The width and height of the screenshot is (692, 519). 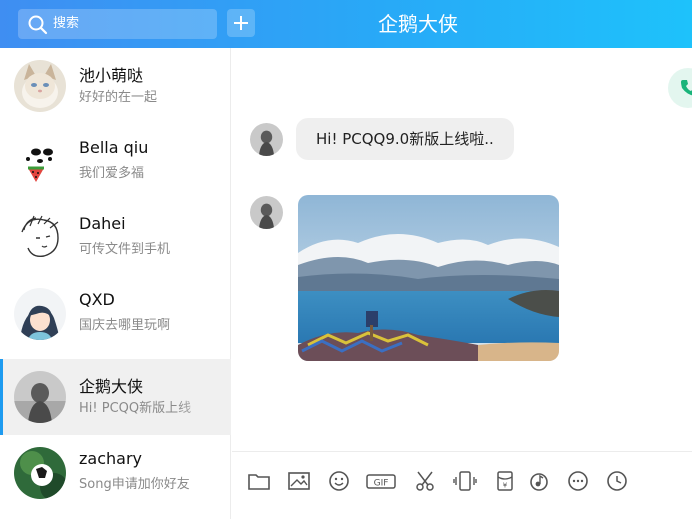 I want to click on contact-item-6: zachary Song申请加你好友, so click(x=115, y=473).